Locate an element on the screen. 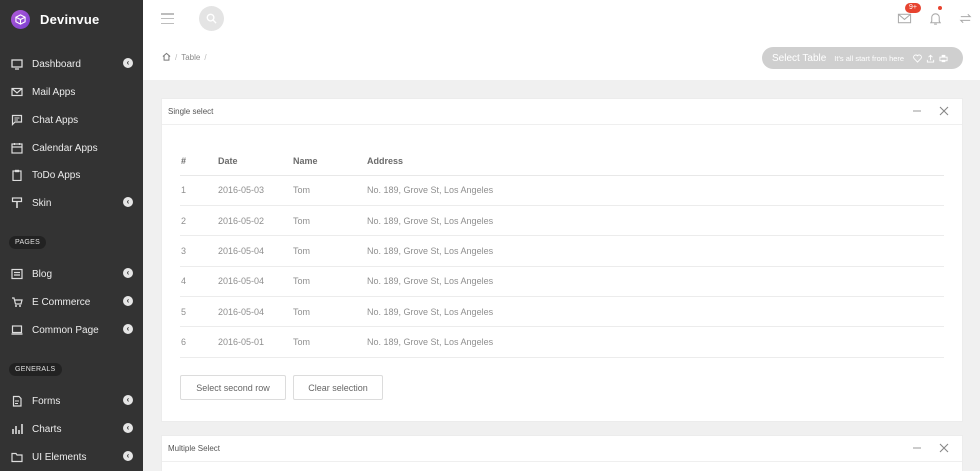  brand: Devinvue is located at coordinates (71, 19).